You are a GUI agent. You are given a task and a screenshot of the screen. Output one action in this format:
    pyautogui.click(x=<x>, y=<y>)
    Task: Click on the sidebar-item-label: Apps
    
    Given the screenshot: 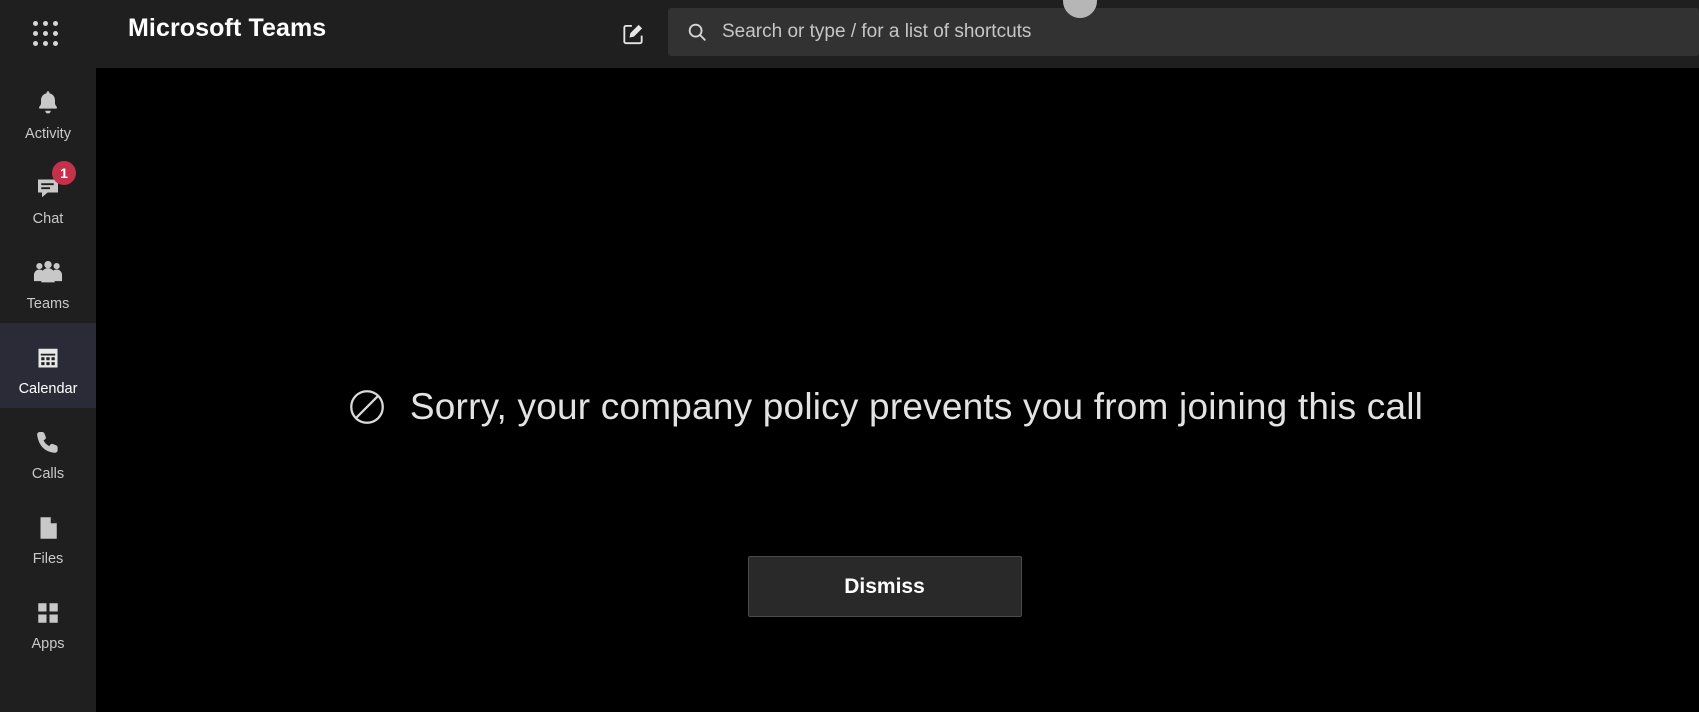 What is the action you would take?
    pyautogui.click(x=48, y=643)
    